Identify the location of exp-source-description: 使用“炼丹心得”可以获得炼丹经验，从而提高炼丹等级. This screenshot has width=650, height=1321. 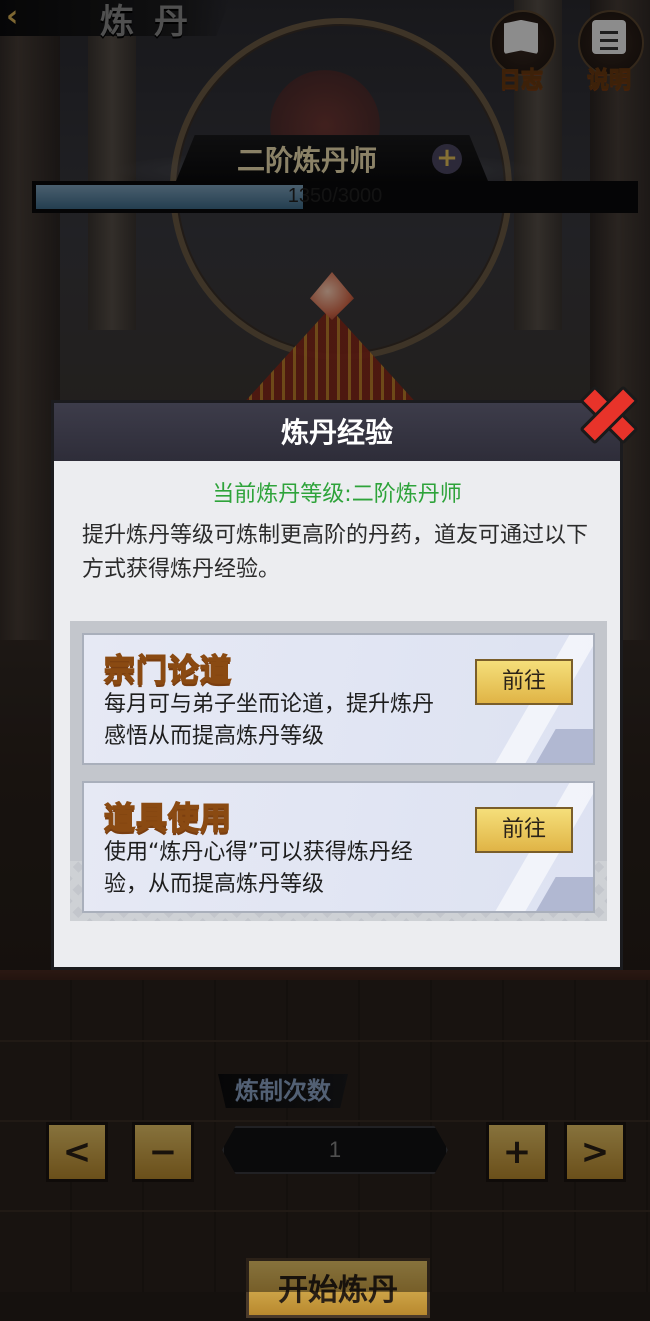
(258, 868).